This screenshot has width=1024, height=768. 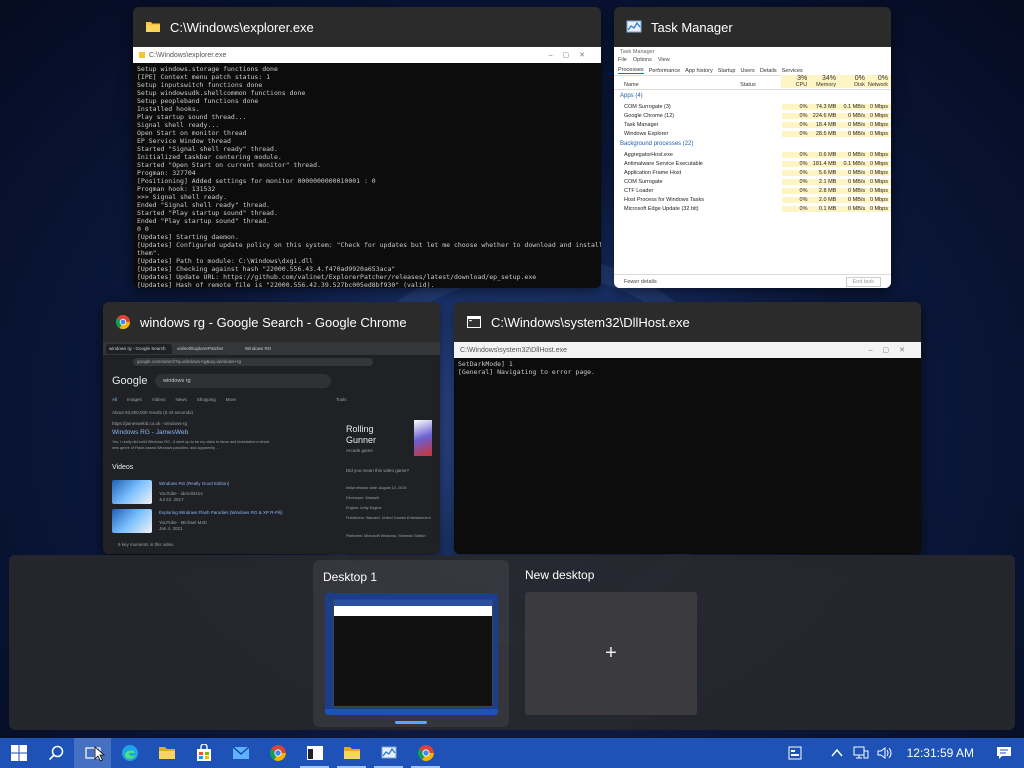 What do you see at coordinates (752, 124) in the screenshot?
I see `tm-process-row: Task Manager 0% 18.4 MB 0 MB/s 0 Mbps` at bounding box center [752, 124].